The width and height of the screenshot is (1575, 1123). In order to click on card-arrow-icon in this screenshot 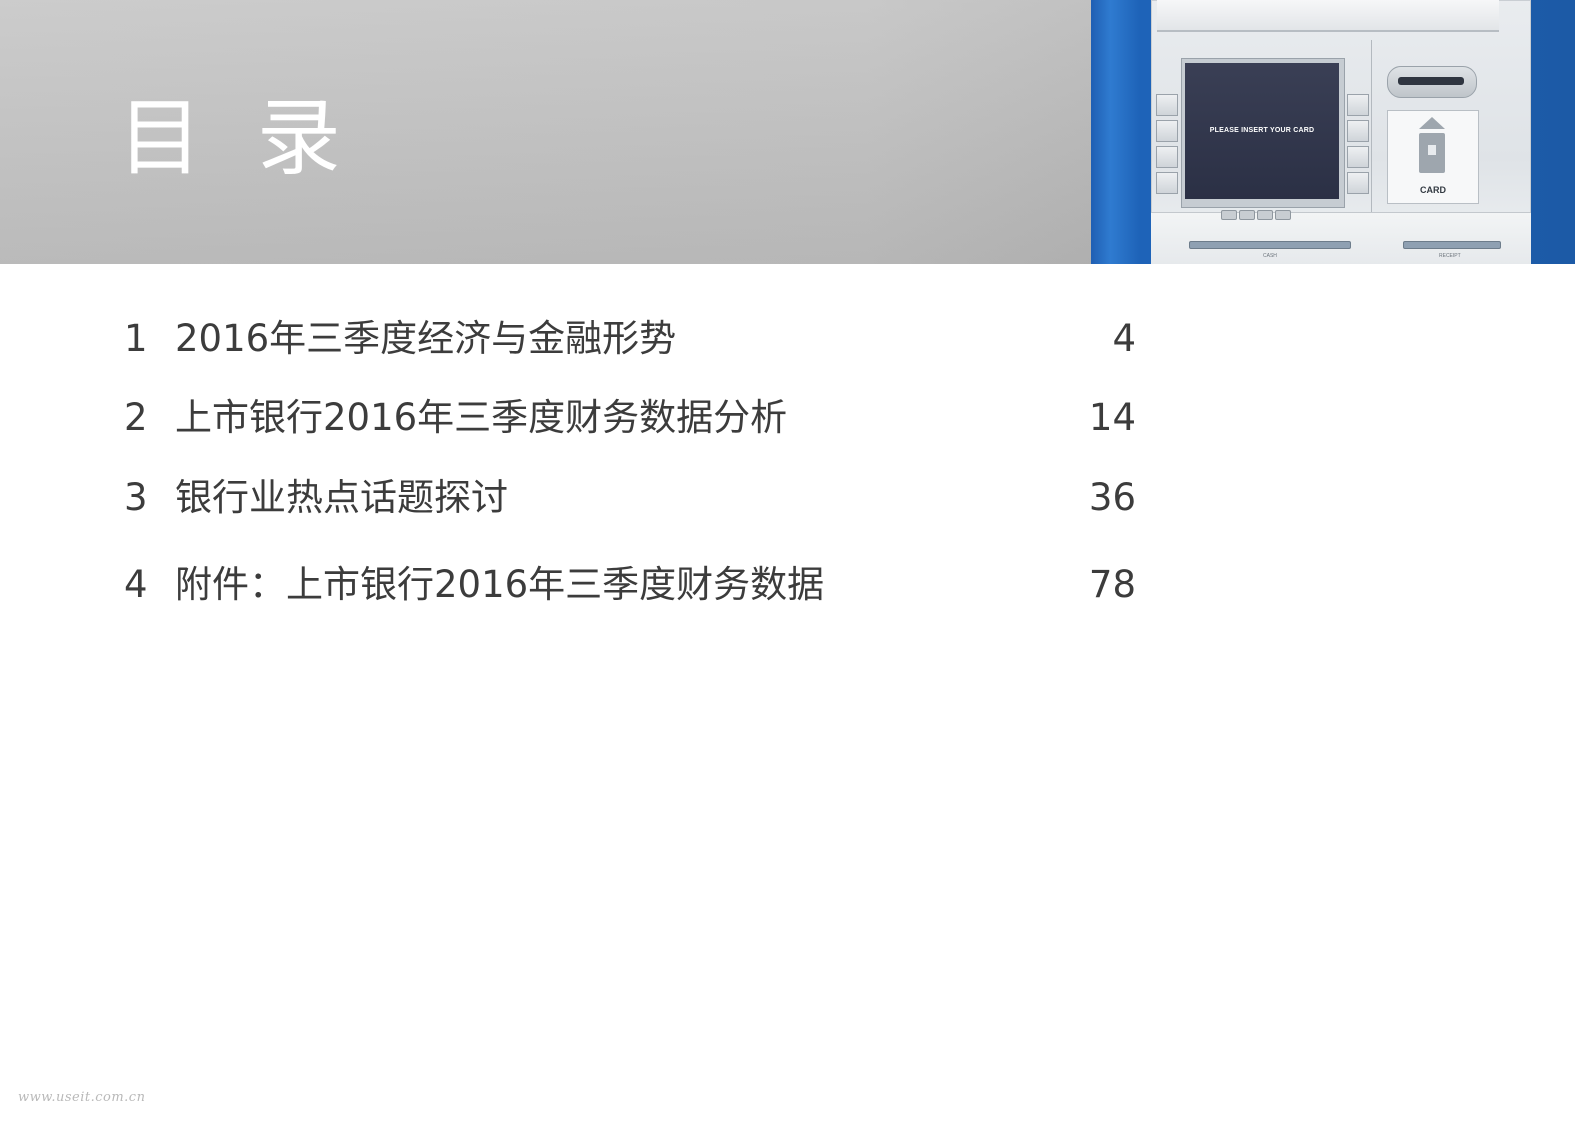, I will do `click(1432, 123)`.